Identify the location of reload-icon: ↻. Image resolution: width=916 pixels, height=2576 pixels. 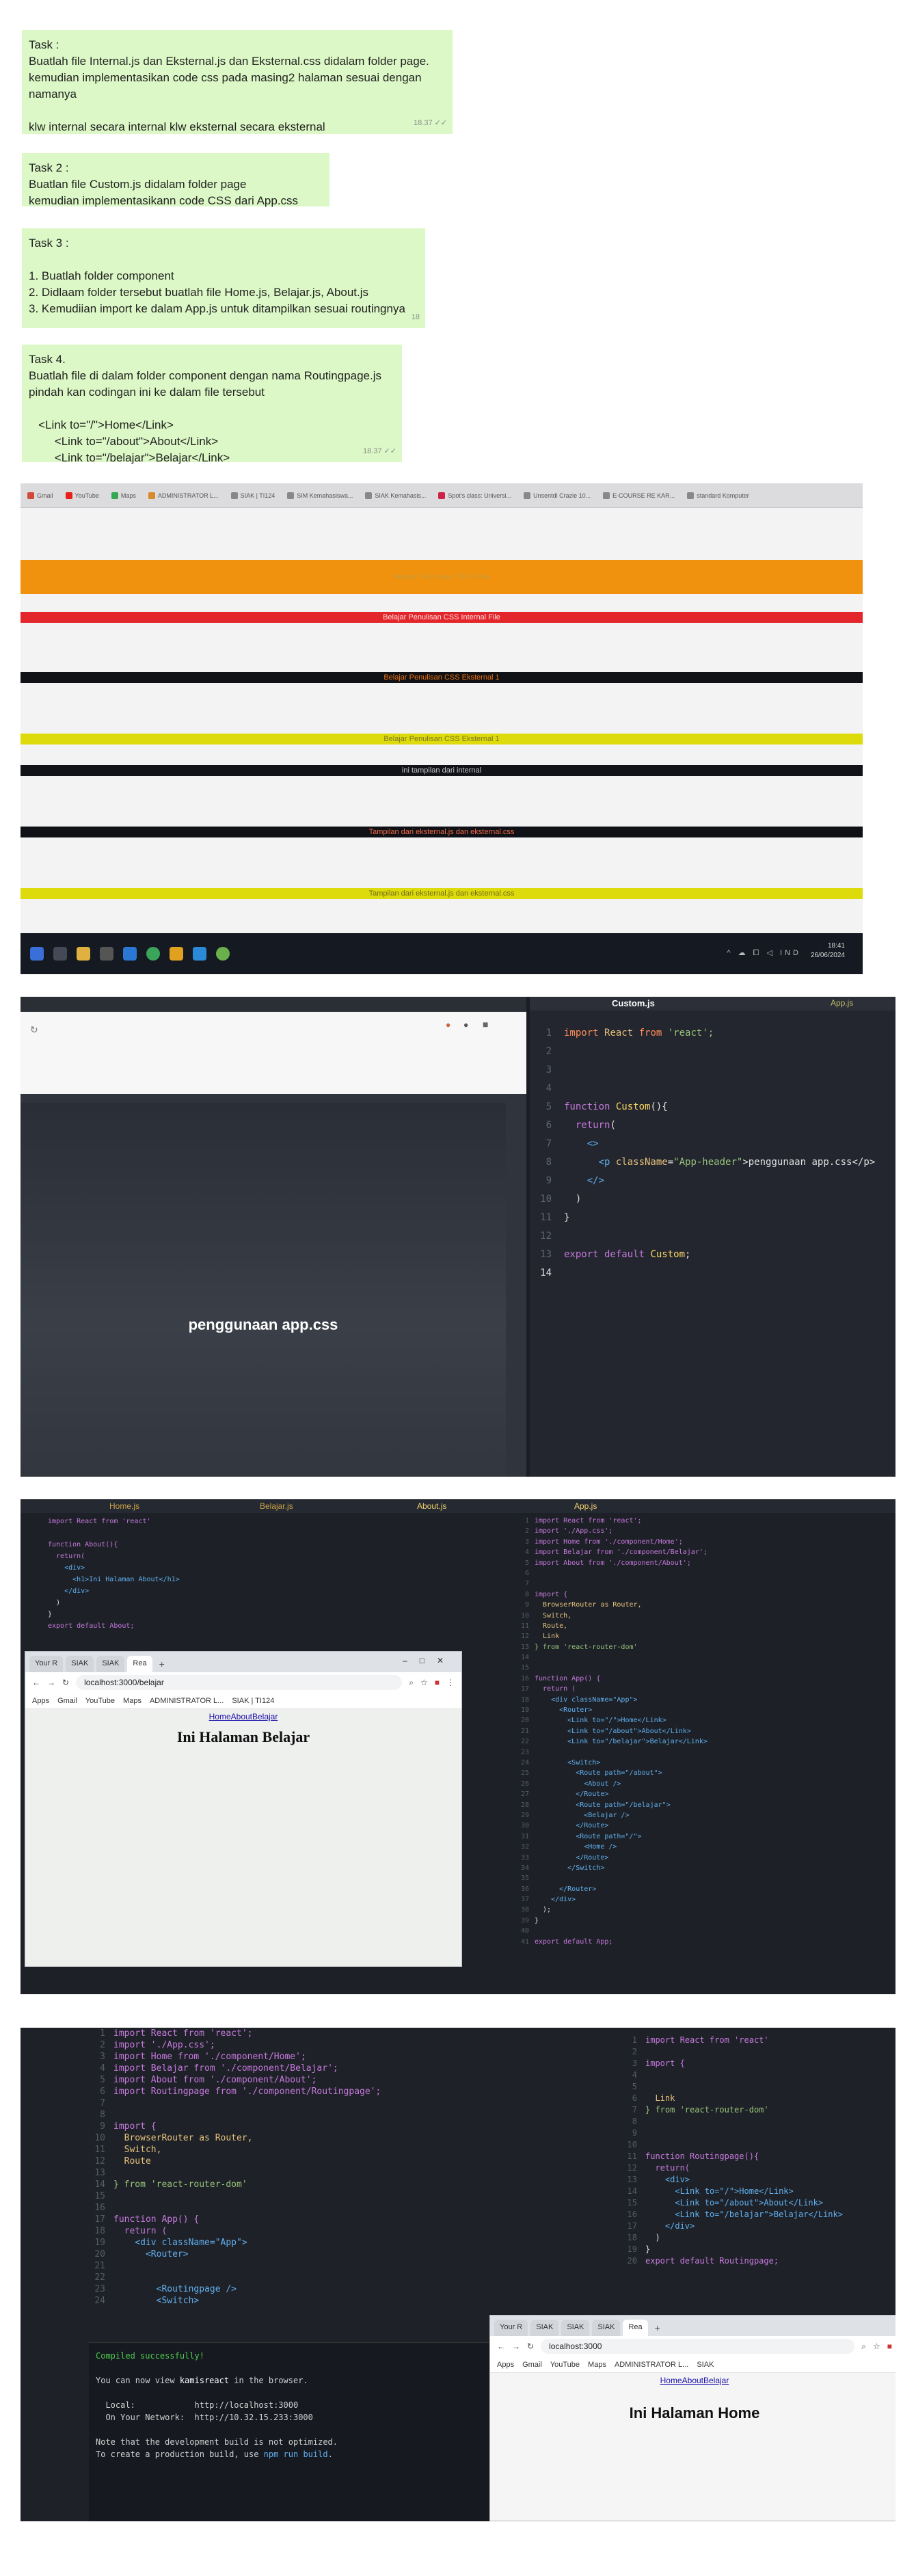
(530, 2346).